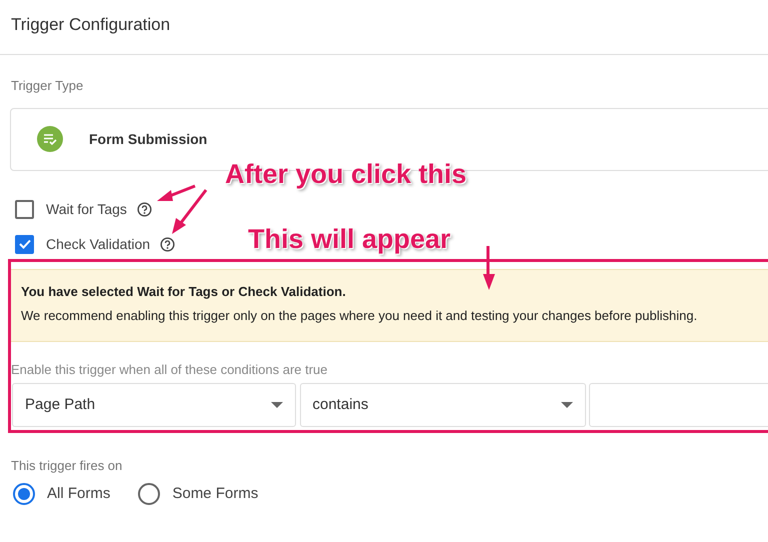 The height and width of the screenshot is (542, 768). I want to click on dropdown: contains, so click(443, 405).